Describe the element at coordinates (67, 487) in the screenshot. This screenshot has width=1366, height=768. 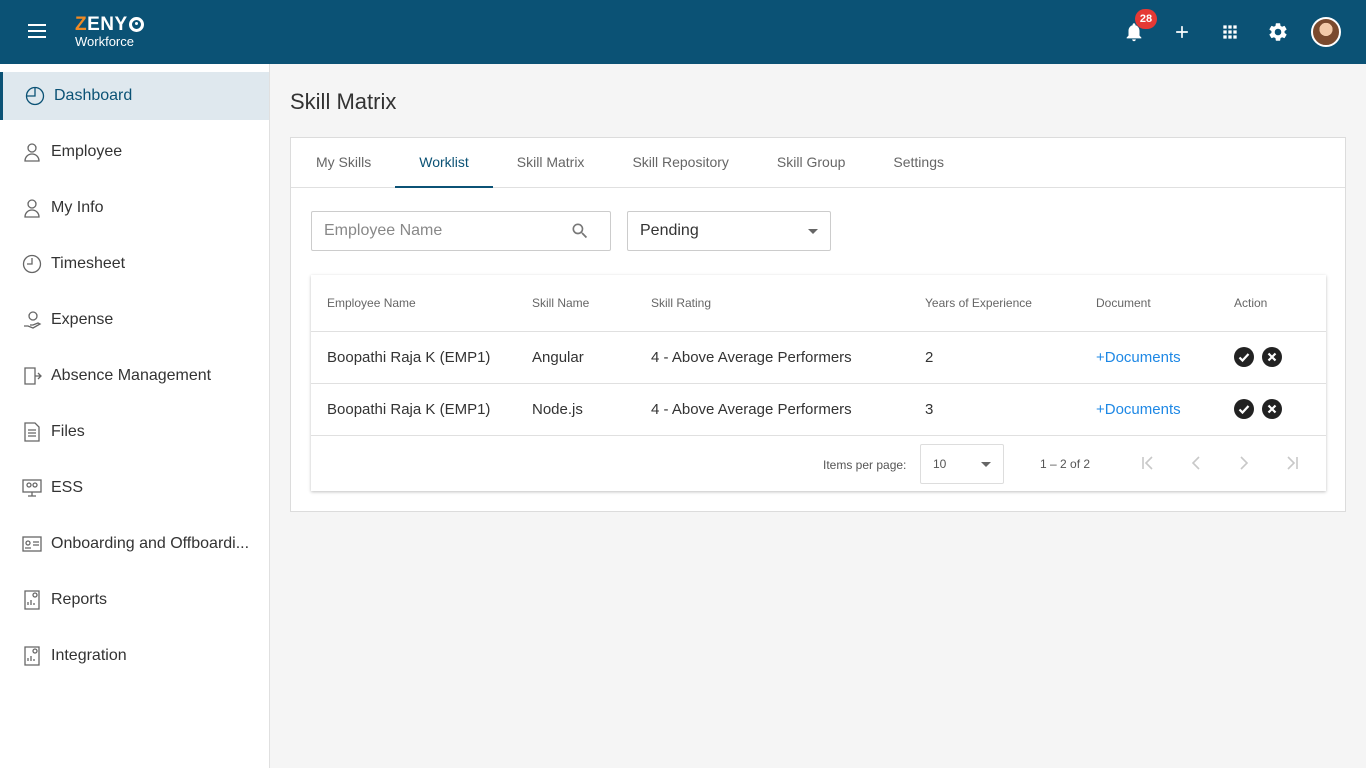
I see `sidebar-item-label: ESS` at that location.